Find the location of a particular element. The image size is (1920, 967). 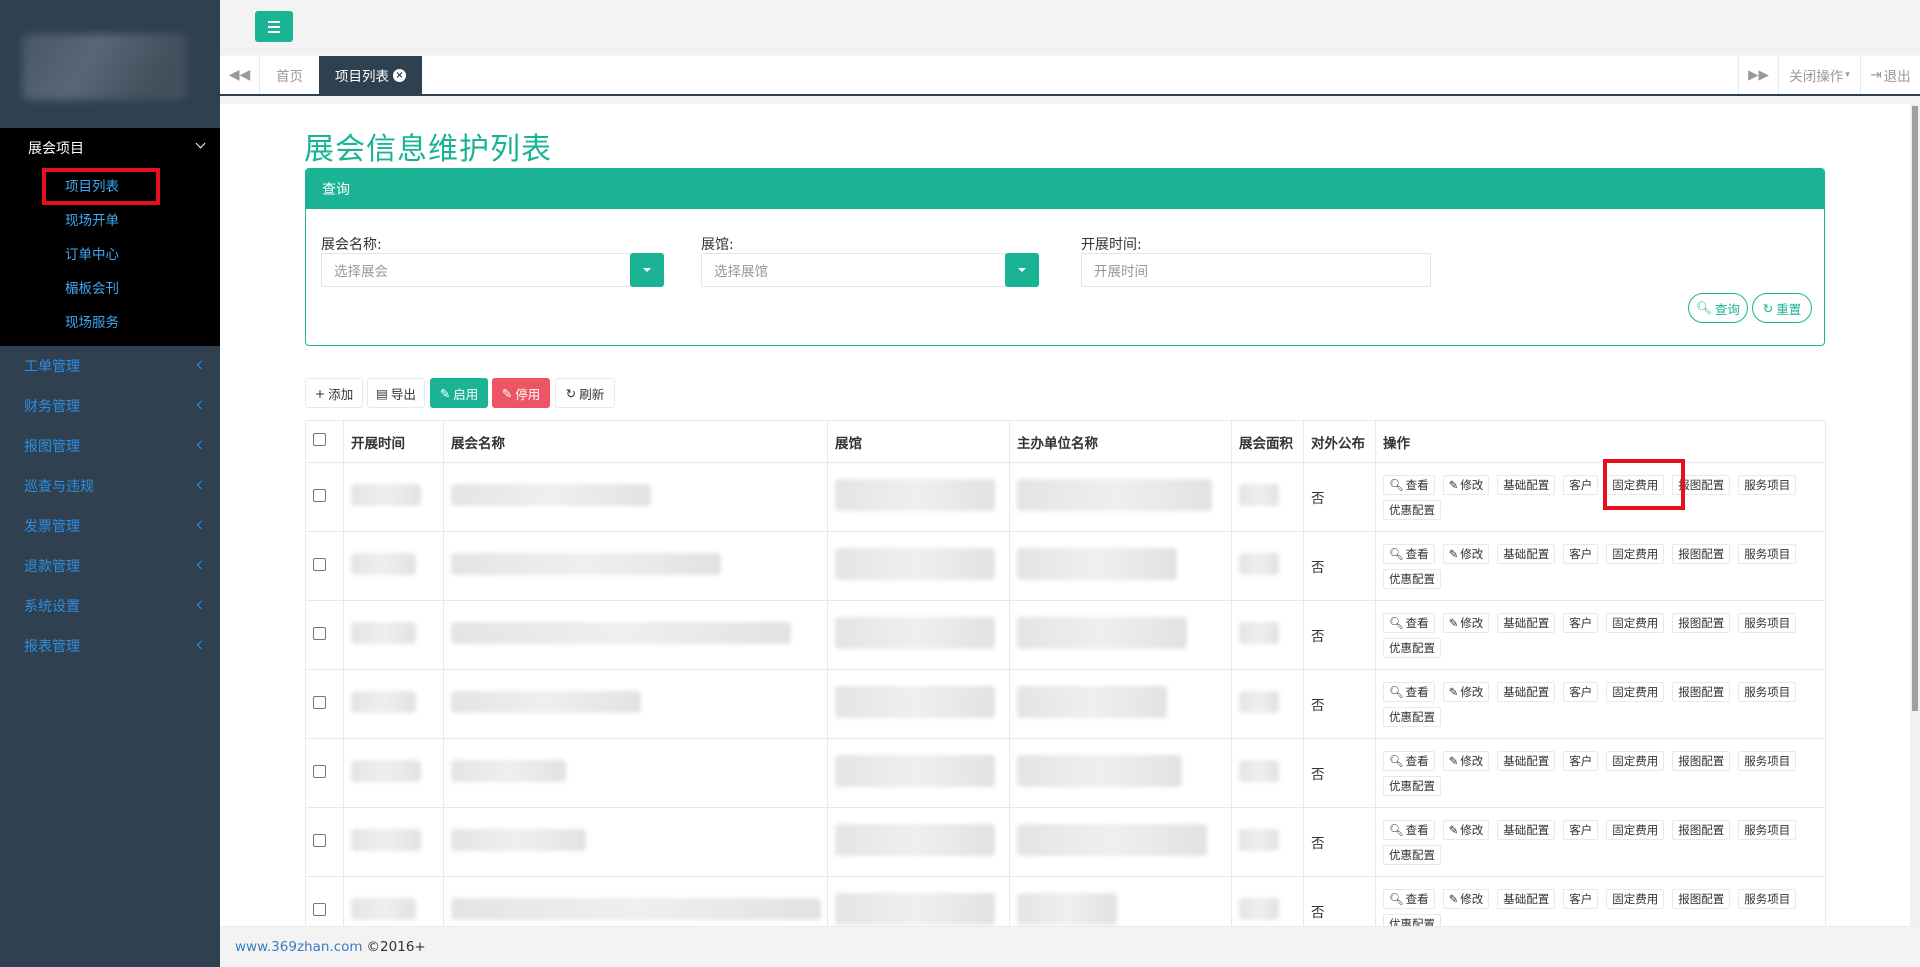

sidebar-item-onsite-order: 现场开单 is located at coordinates (110, 219).